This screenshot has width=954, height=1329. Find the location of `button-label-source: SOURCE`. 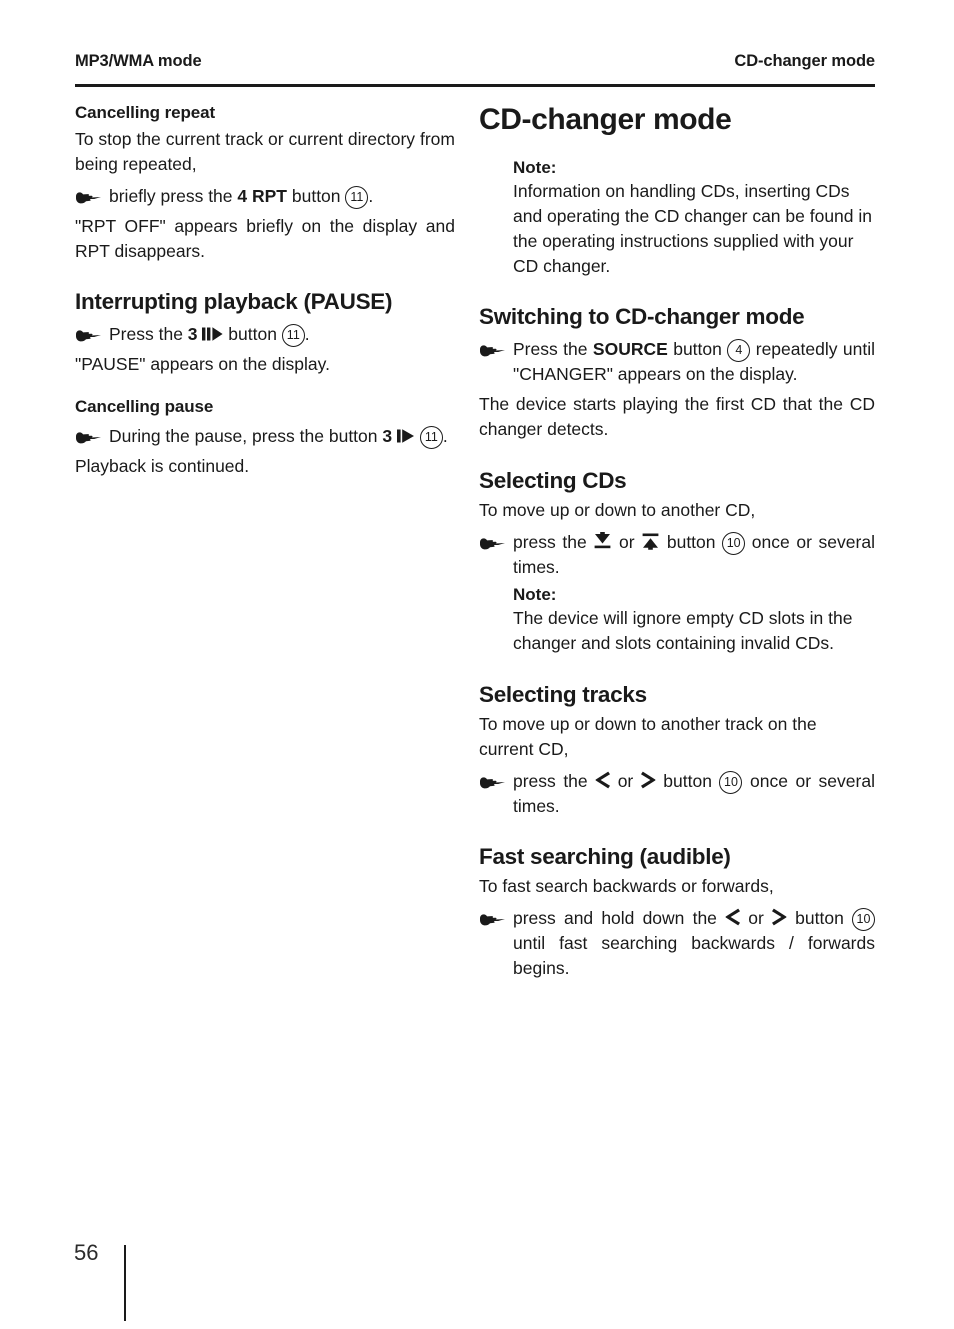

button-label-source: SOURCE is located at coordinates (630, 349).